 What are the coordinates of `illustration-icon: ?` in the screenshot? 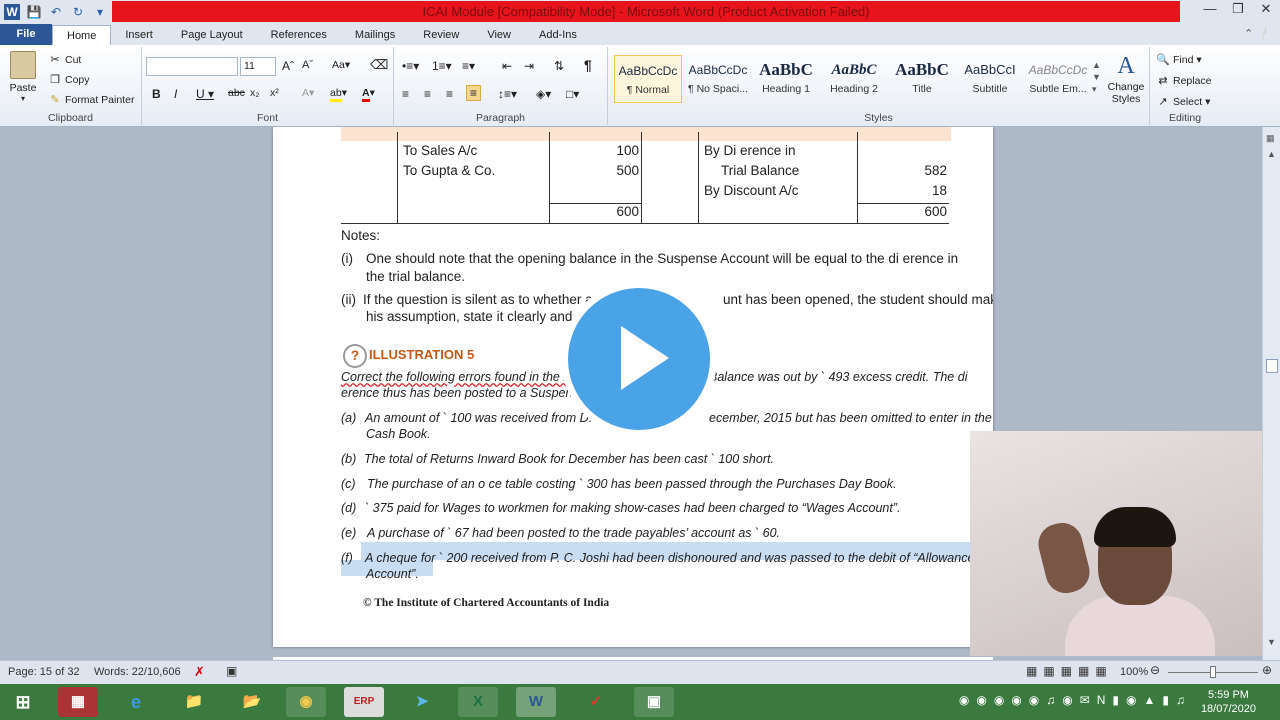 It's located at (355, 356).